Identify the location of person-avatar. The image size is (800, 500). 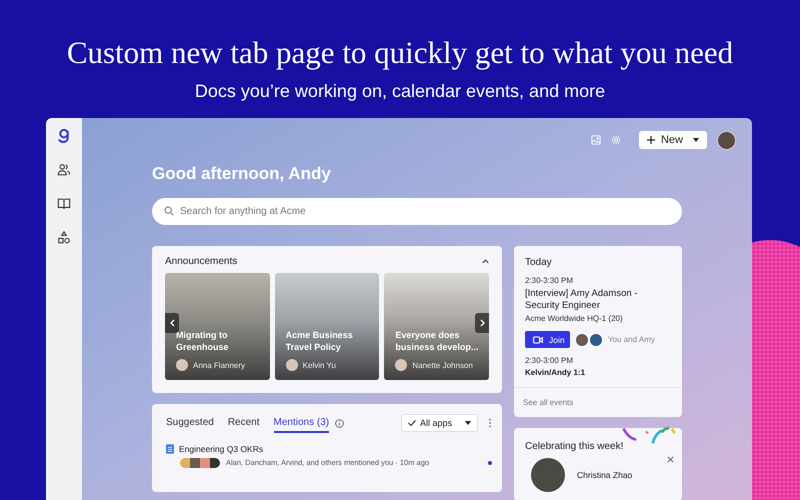
(548, 475).